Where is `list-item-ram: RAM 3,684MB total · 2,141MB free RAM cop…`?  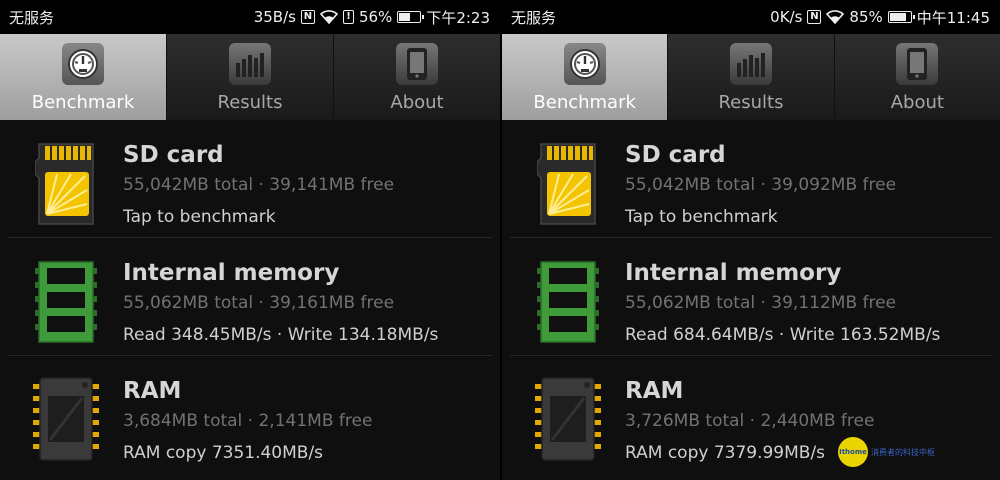
list-item-ram: RAM 3,684MB total · 2,141MB free RAM cop… is located at coordinates (250, 415).